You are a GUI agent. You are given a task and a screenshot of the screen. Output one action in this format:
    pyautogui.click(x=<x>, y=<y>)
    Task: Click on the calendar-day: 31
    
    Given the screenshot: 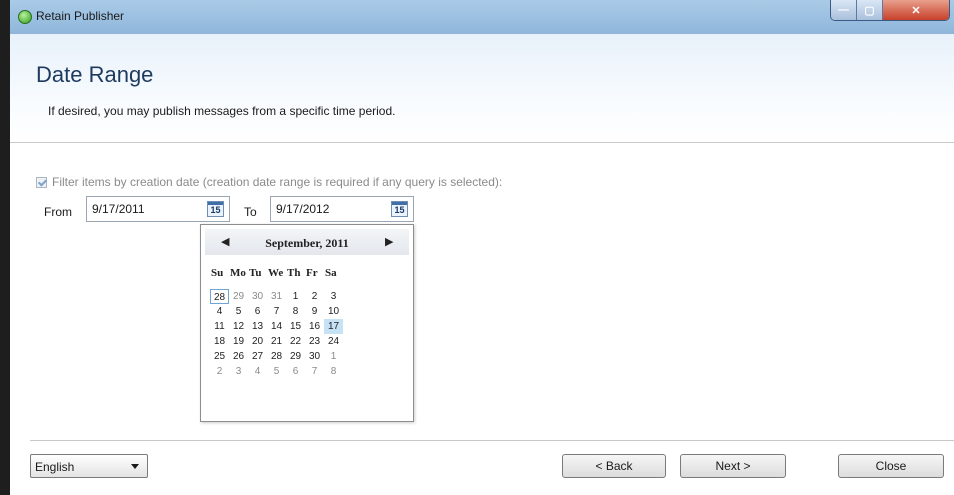 What is the action you would take?
    pyautogui.click(x=276, y=296)
    